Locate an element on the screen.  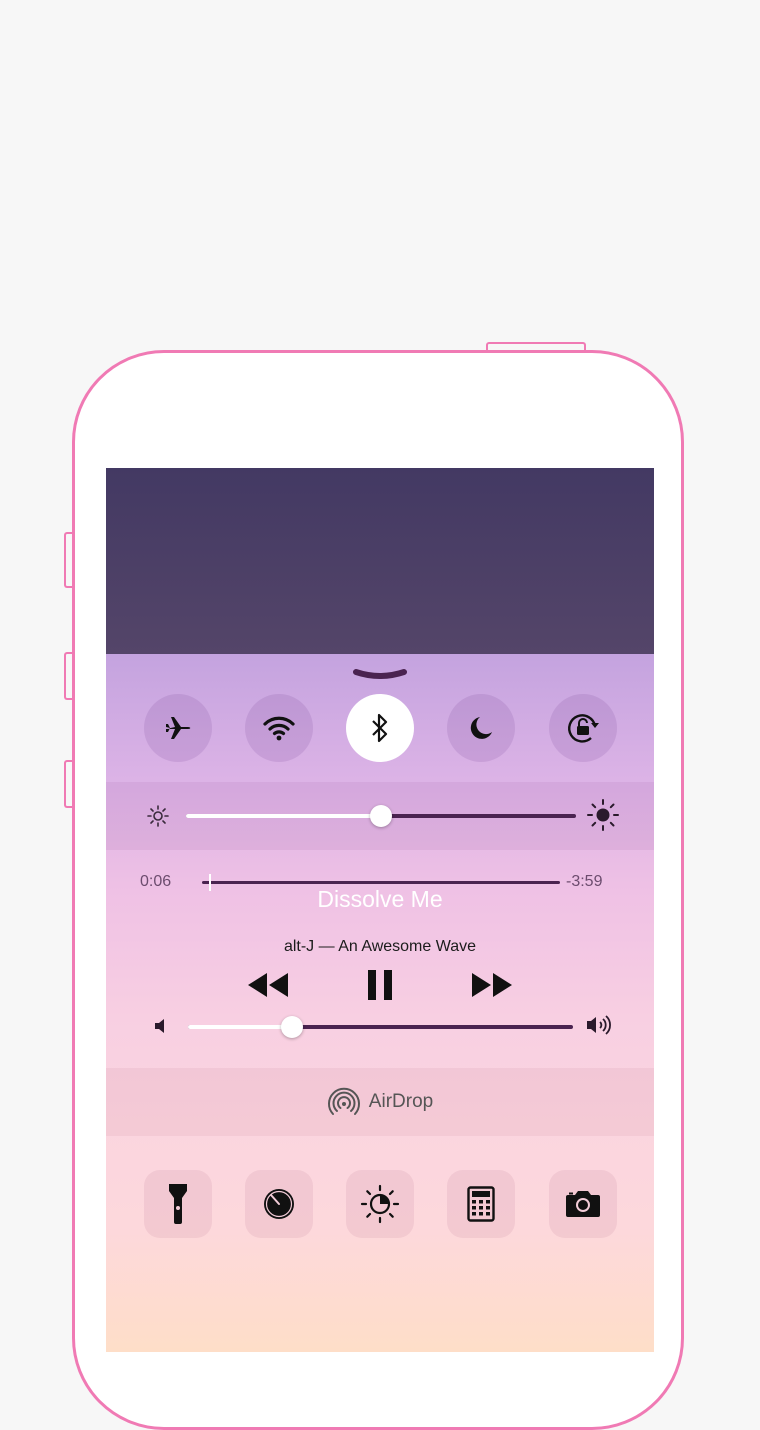
timer-button is located at coordinates (279, 1204).